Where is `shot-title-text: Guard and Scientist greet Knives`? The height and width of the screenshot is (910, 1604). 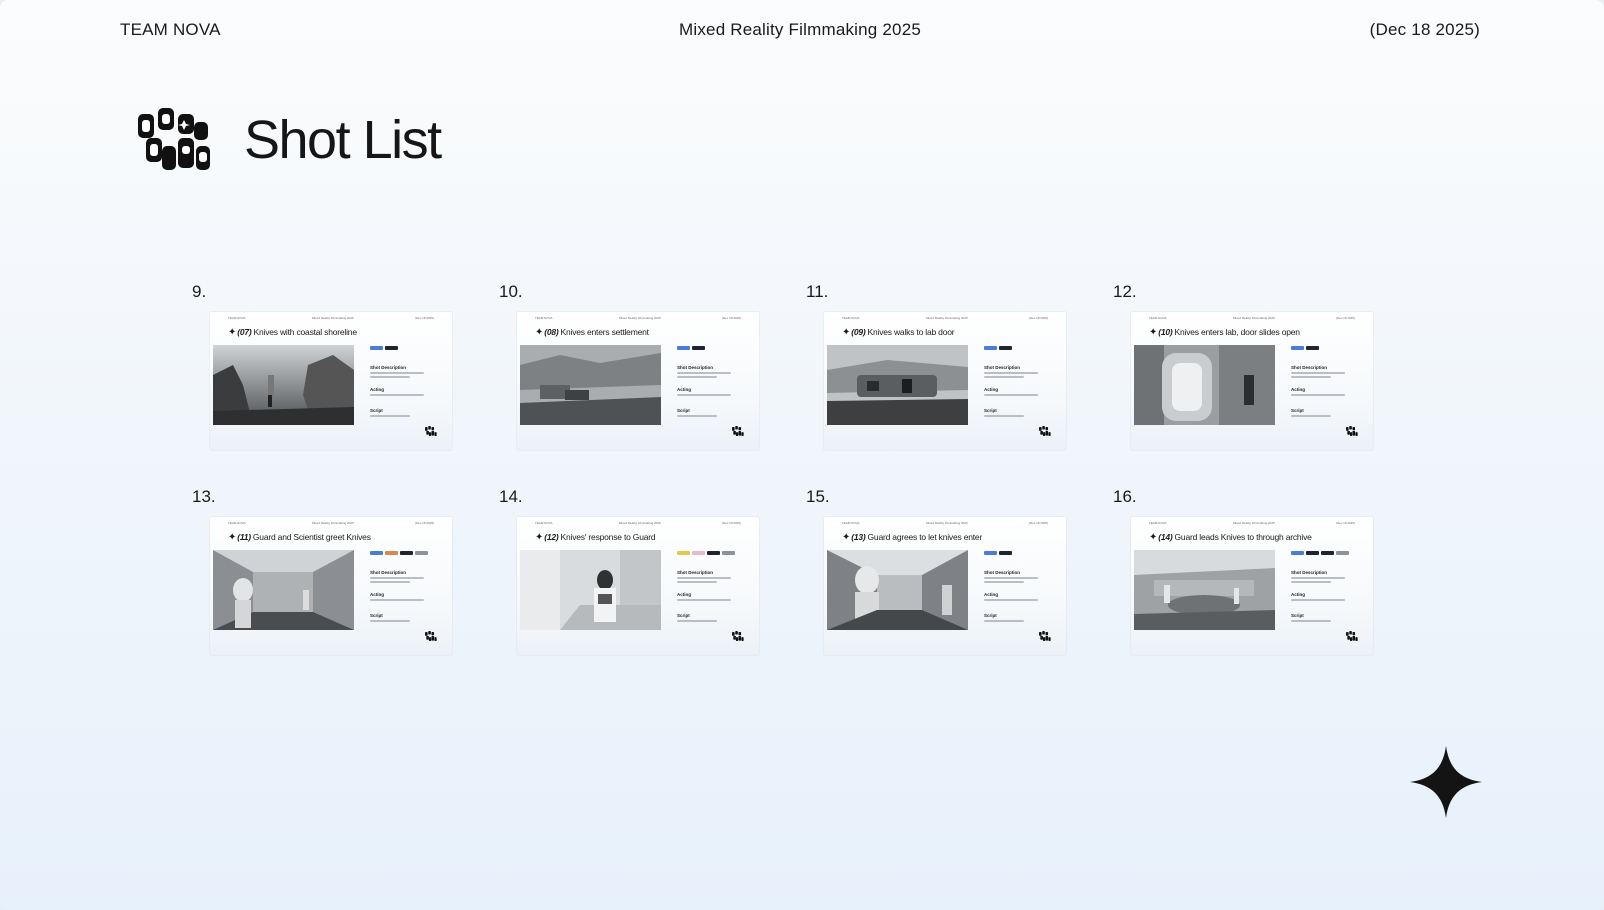 shot-title-text: Guard and Scientist greet Knives is located at coordinates (311, 537).